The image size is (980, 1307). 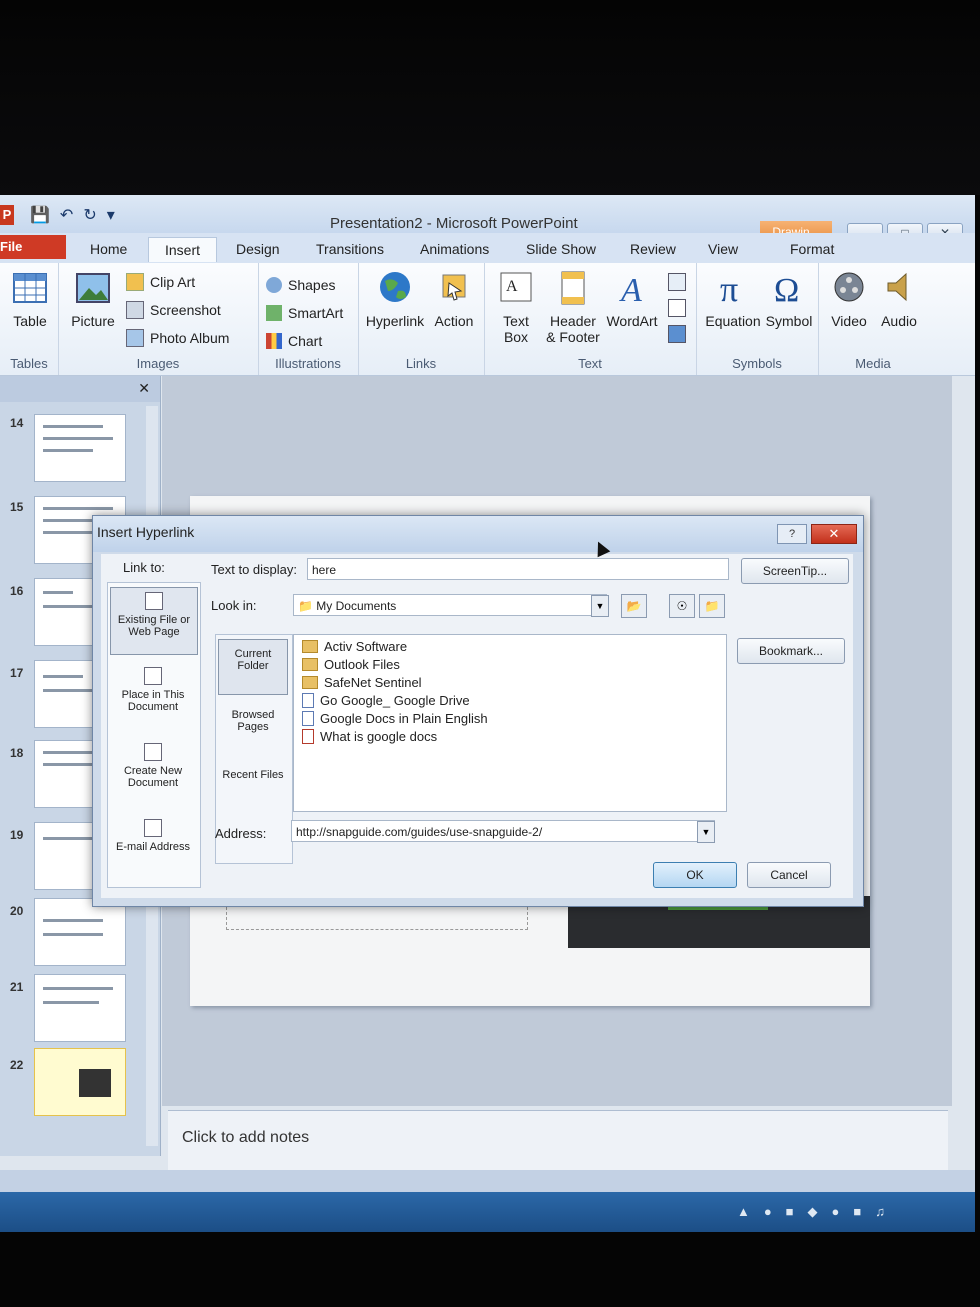 I want to click on close-panel-icon: ✕, so click(x=144, y=388).